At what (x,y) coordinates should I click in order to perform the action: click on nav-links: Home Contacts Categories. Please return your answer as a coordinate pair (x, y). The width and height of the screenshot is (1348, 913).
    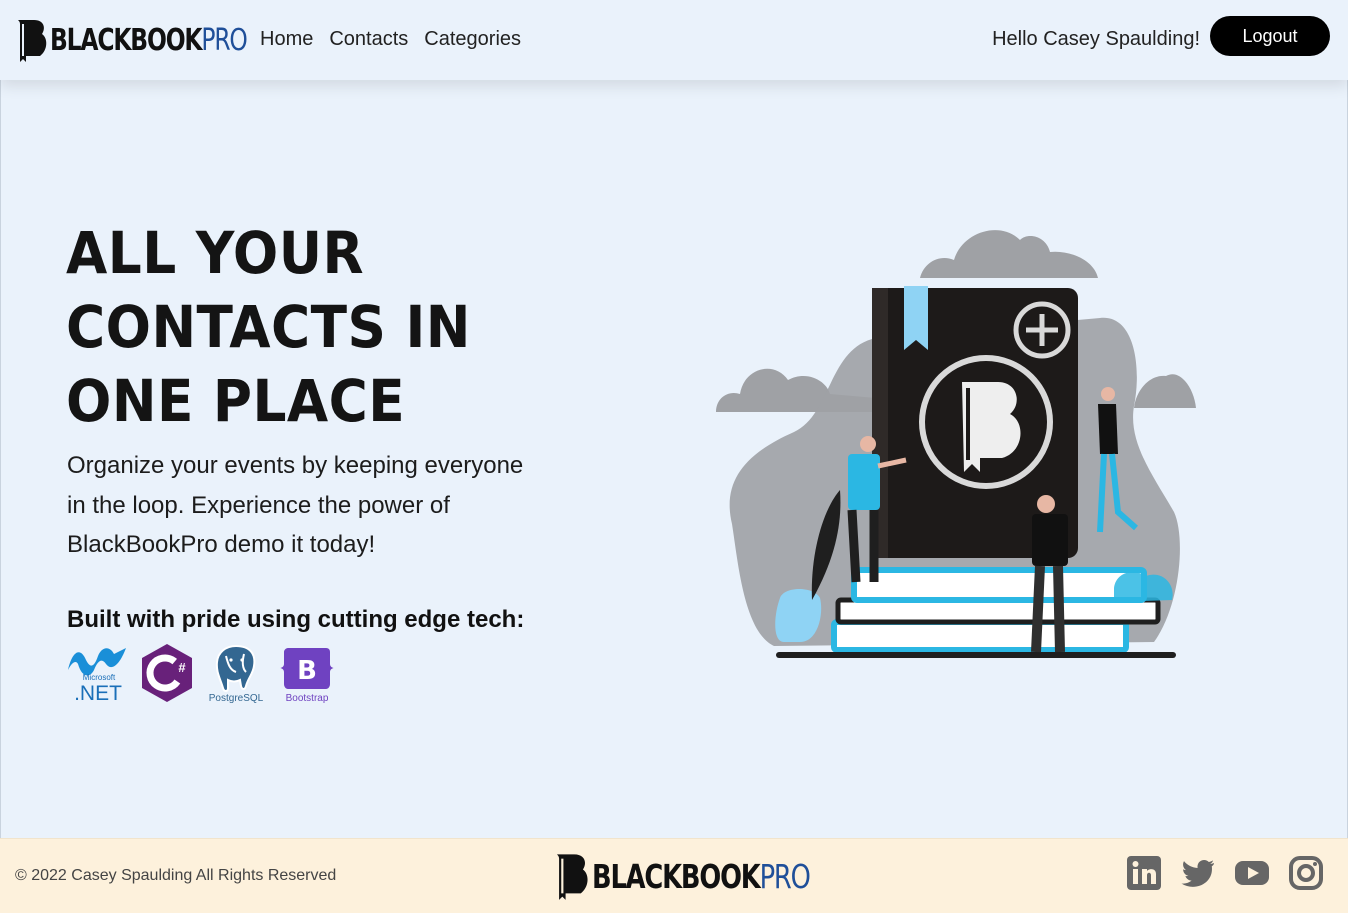
    Looking at the image, I should click on (390, 39).